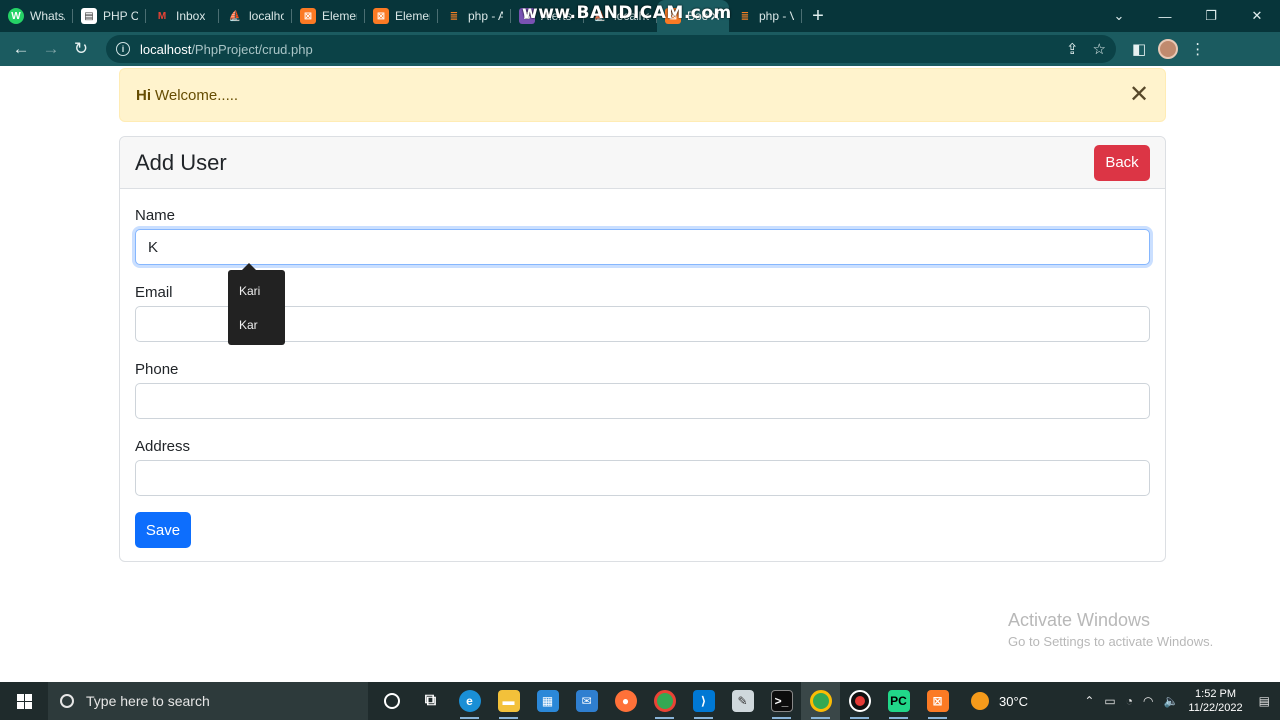  What do you see at coordinates (859, 701) in the screenshot?
I see `bandicam-record-icon` at bounding box center [859, 701].